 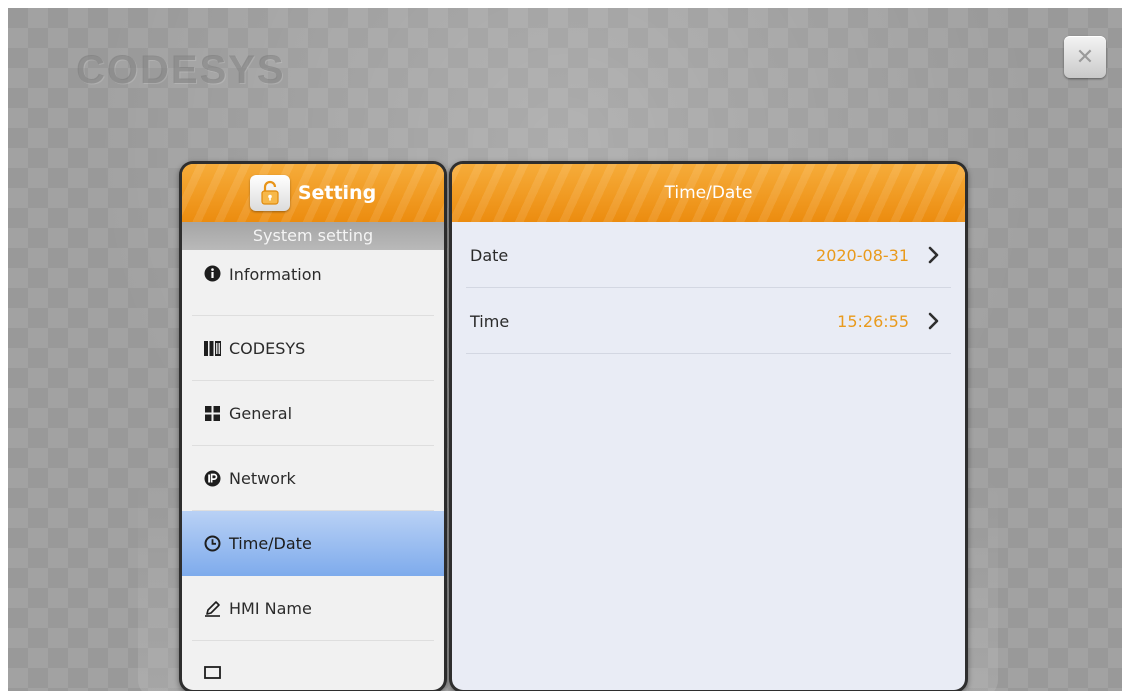 I want to click on menu-item-label: Time/Date, so click(x=270, y=543).